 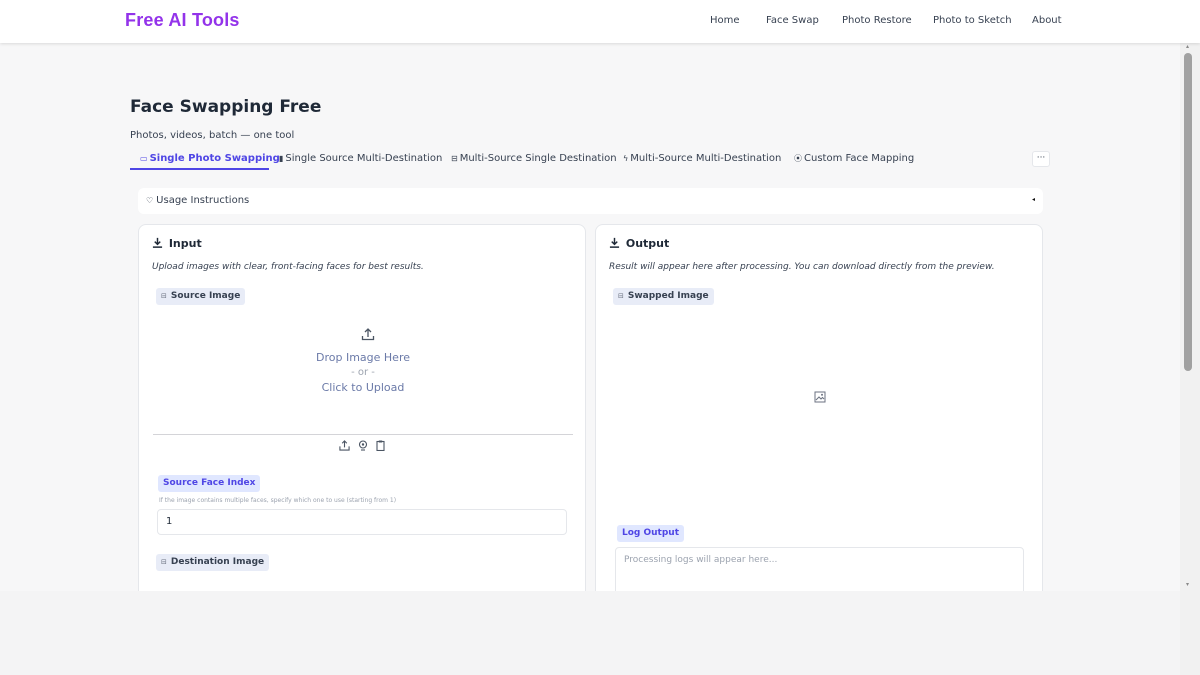 What do you see at coordinates (362, 522) in the screenshot?
I see `source-face-index-input: 1` at bounding box center [362, 522].